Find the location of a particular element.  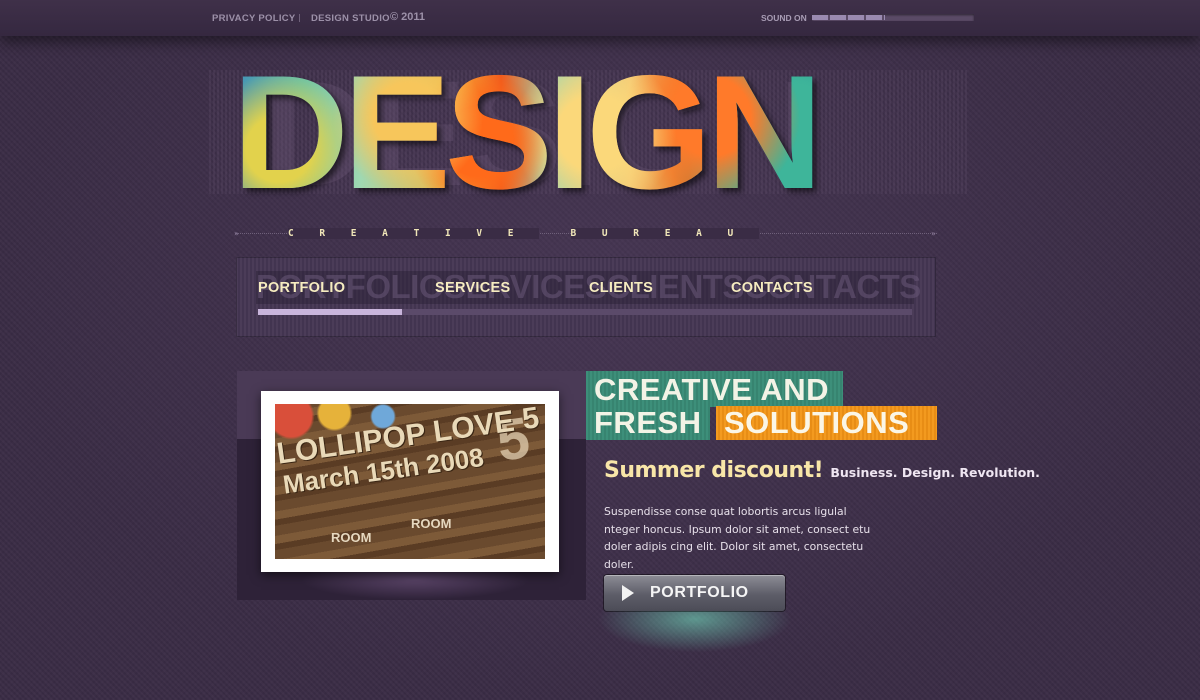

nav-portfolio: PORTFOLIO is located at coordinates (301, 288).